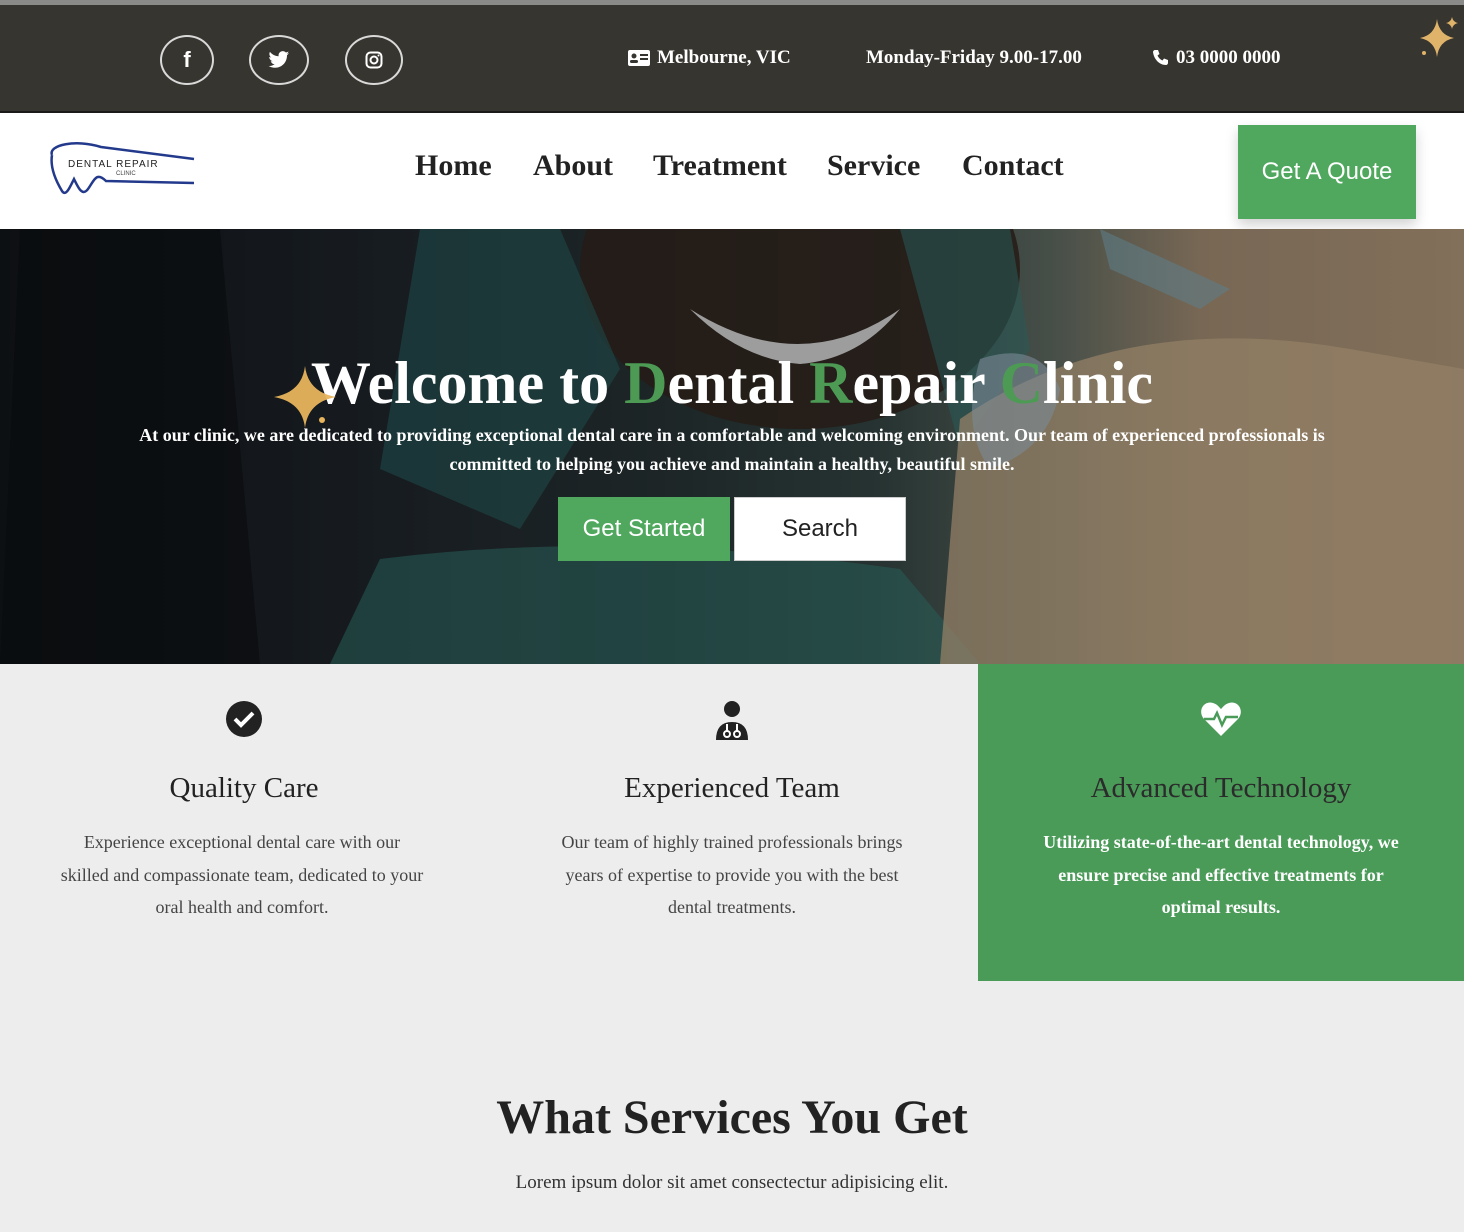  I want to click on get-started-button: Get Started, so click(644, 529).